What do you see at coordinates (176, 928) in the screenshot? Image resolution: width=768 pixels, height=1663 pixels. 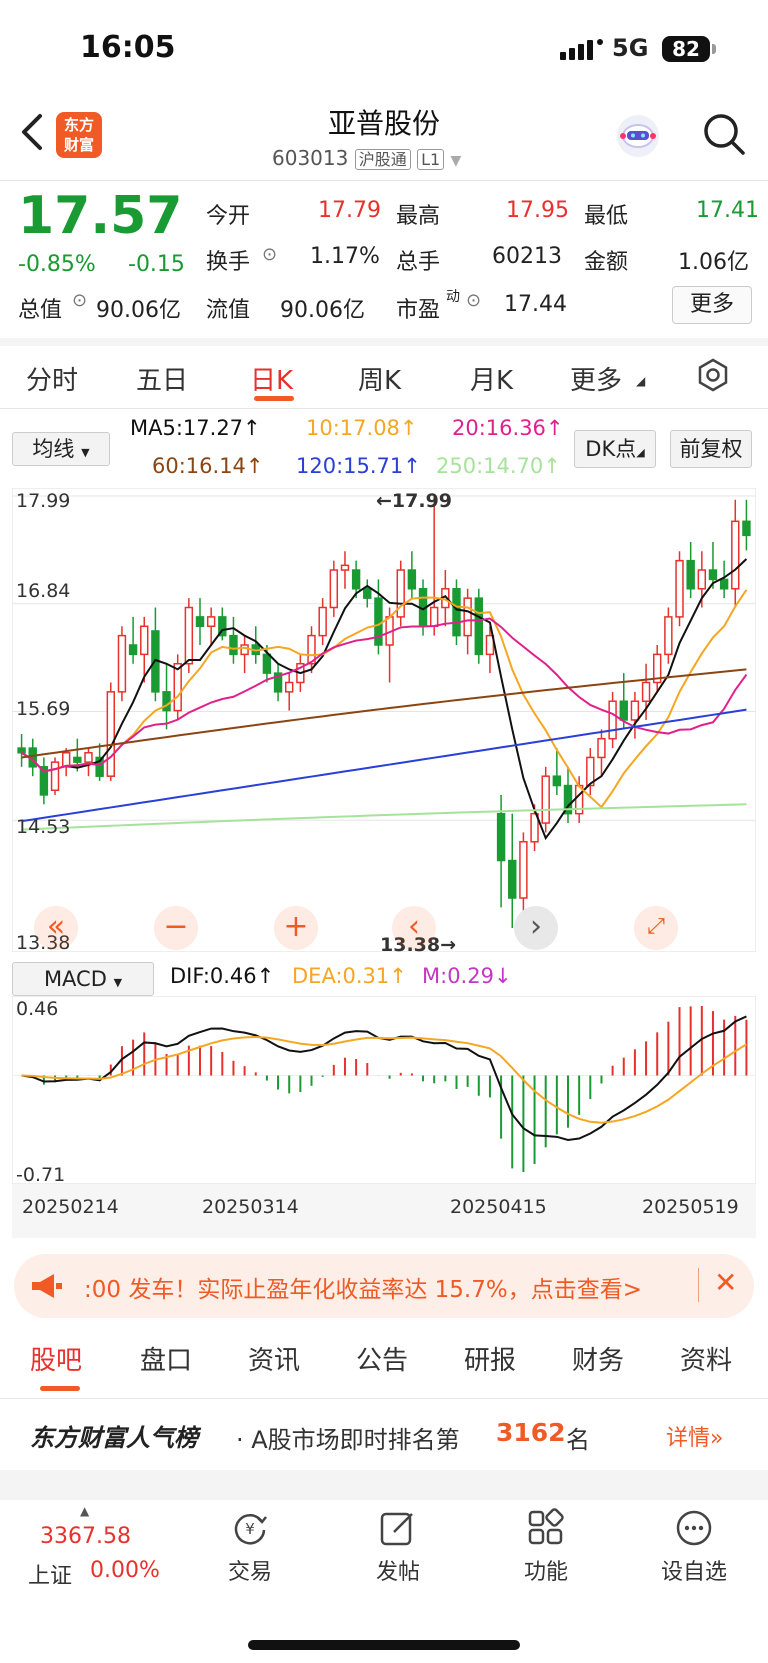 I see `zoom-out-button: −` at bounding box center [176, 928].